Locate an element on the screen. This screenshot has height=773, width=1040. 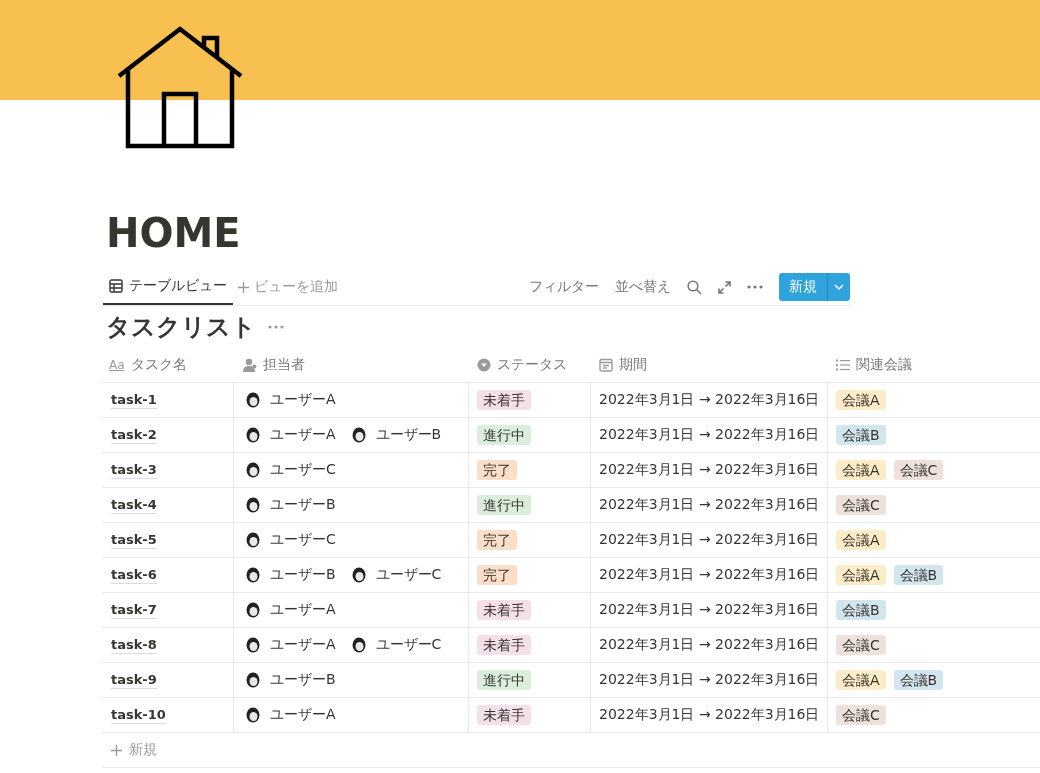
task-name-link: task-3 is located at coordinates (134, 470).